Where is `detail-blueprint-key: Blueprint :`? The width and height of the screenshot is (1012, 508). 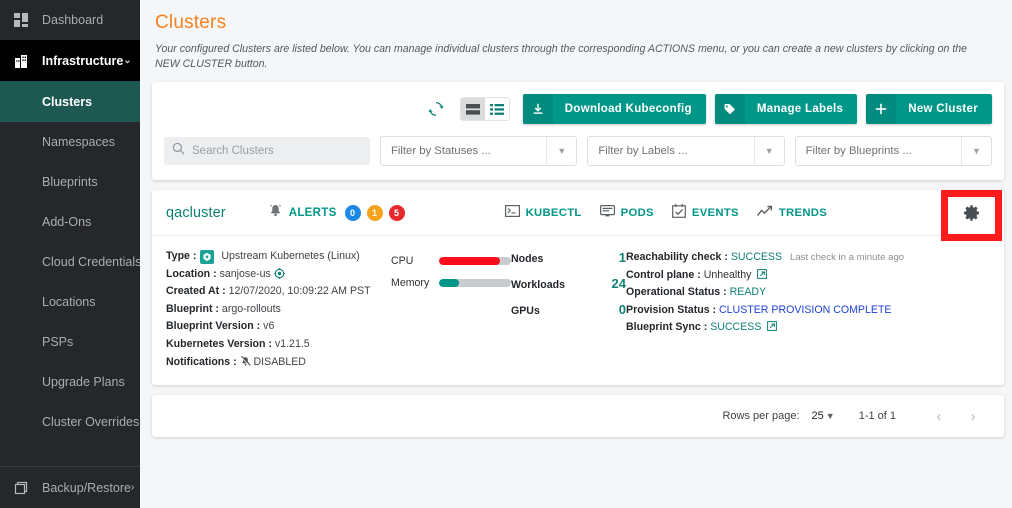 detail-blueprint-key: Blueprint : is located at coordinates (192, 308).